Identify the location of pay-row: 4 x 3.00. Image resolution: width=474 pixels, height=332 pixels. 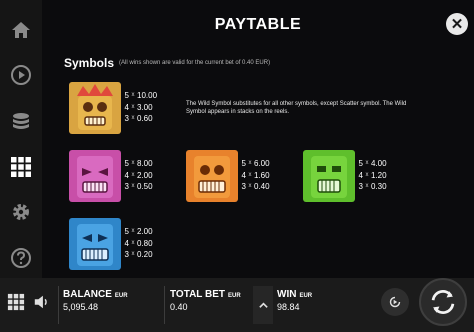
(139, 108).